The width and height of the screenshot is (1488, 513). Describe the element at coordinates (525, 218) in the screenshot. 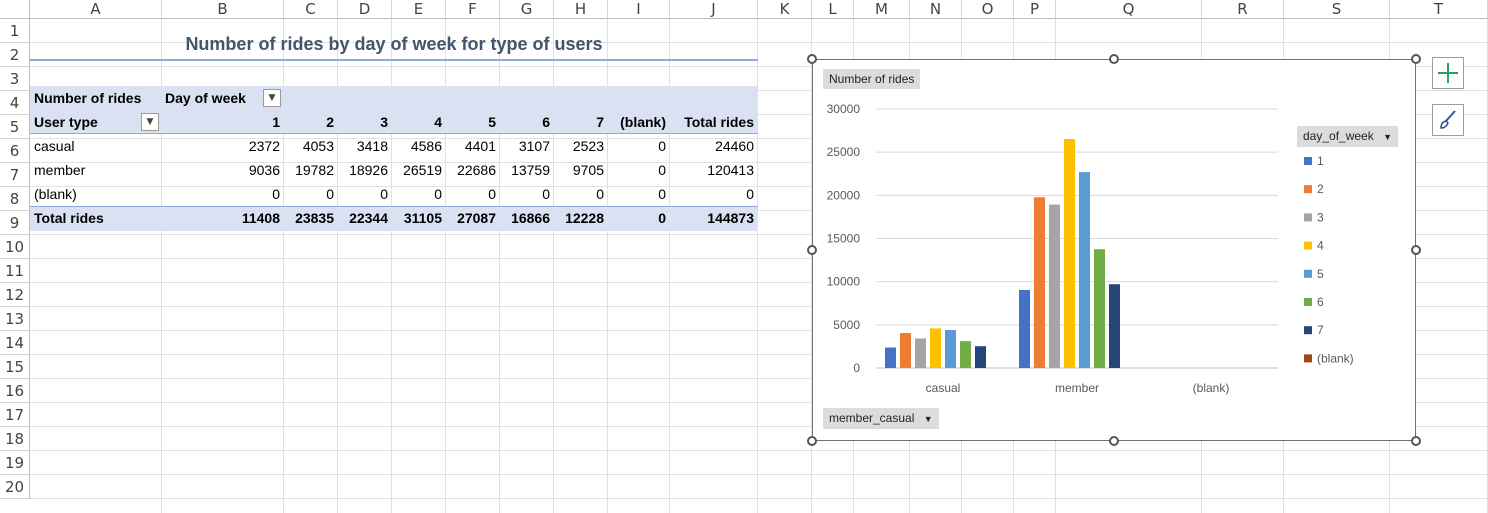

I see `pivot-total-cell: 16866` at that location.